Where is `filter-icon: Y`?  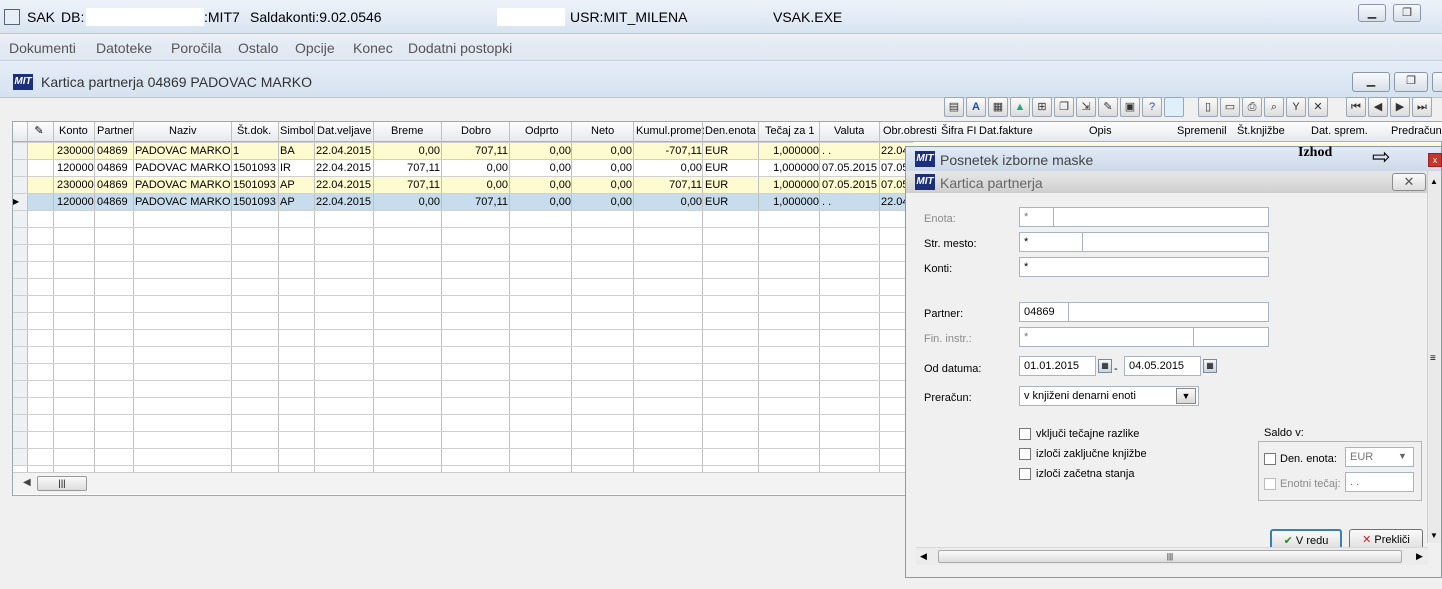 filter-icon: Y is located at coordinates (1296, 107).